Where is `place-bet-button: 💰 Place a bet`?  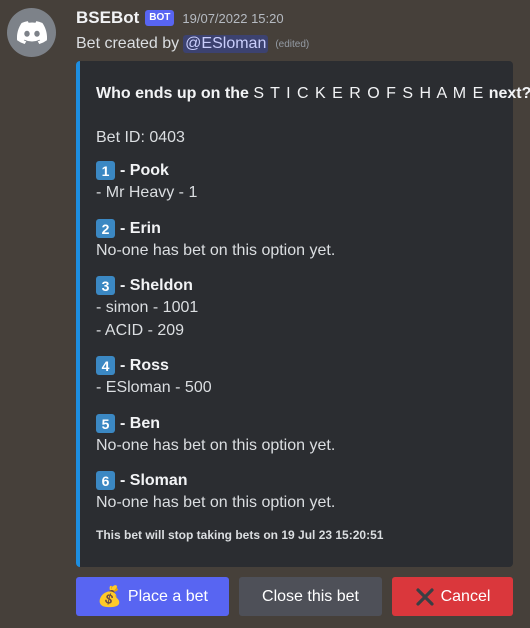
place-bet-button: 💰 Place a bet is located at coordinates (152, 596).